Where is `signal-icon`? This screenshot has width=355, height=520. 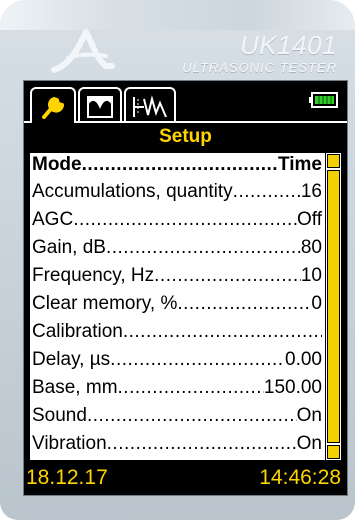 signal-icon is located at coordinates (150, 106).